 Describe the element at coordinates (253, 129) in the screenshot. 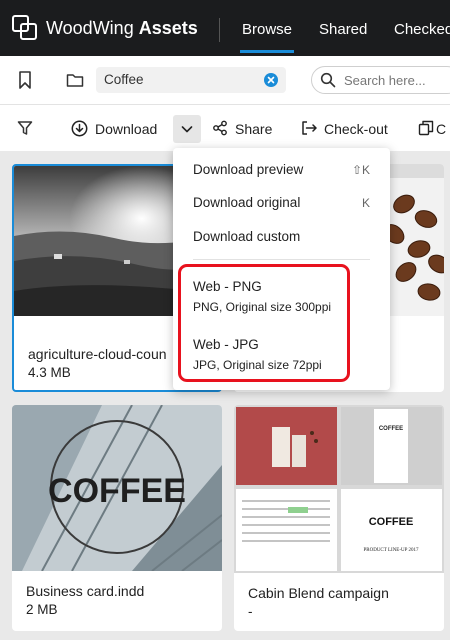

I see `share-button: Share` at that location.